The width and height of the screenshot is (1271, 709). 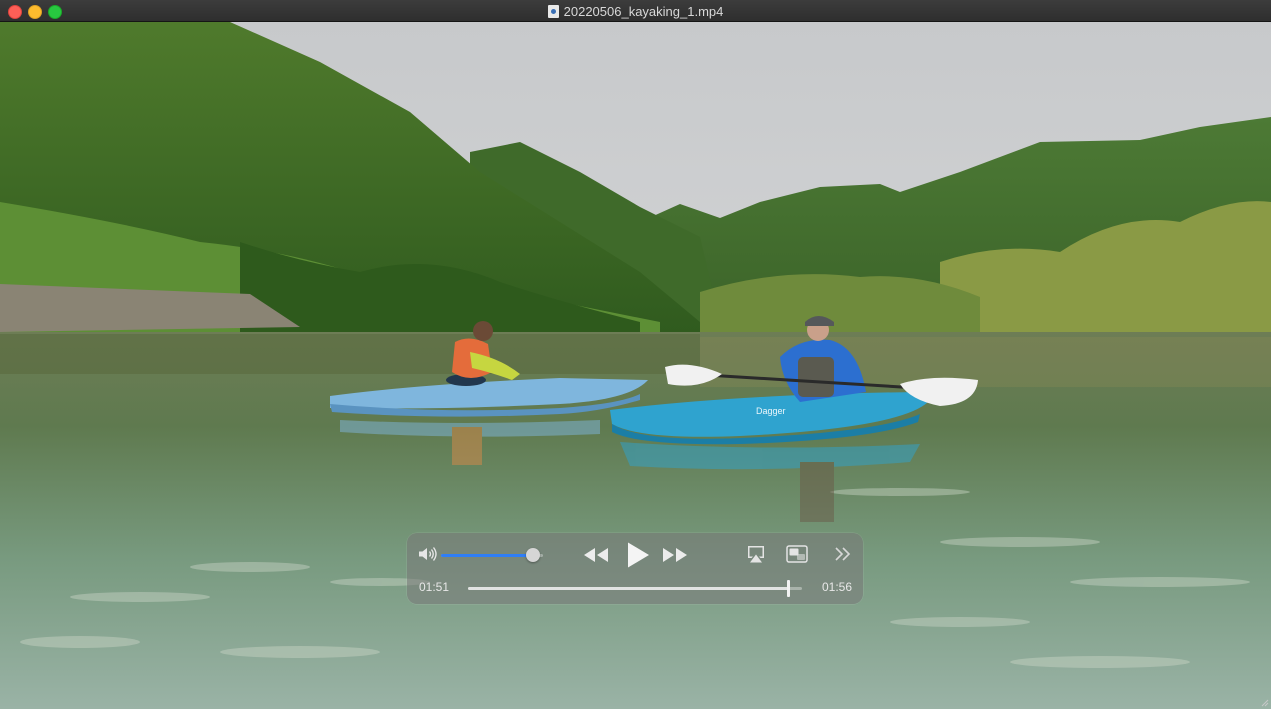 What do you see at coordinates (643, 11) in the screenshot?
I see `window-title: 20220506_kayaking_1.mp4` at bounding box center [643, 11].